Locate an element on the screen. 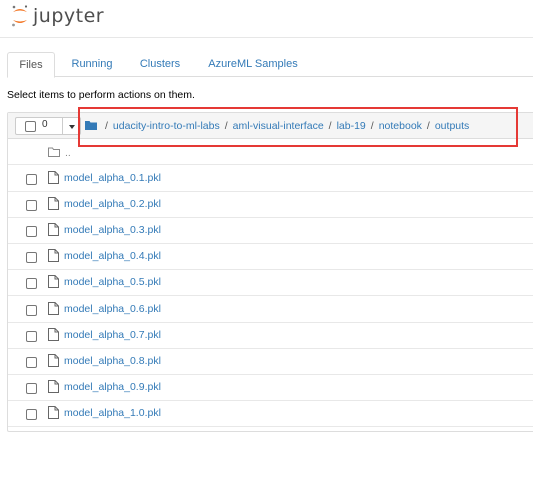  tab-running: Running is located at coordinates (92, 64).